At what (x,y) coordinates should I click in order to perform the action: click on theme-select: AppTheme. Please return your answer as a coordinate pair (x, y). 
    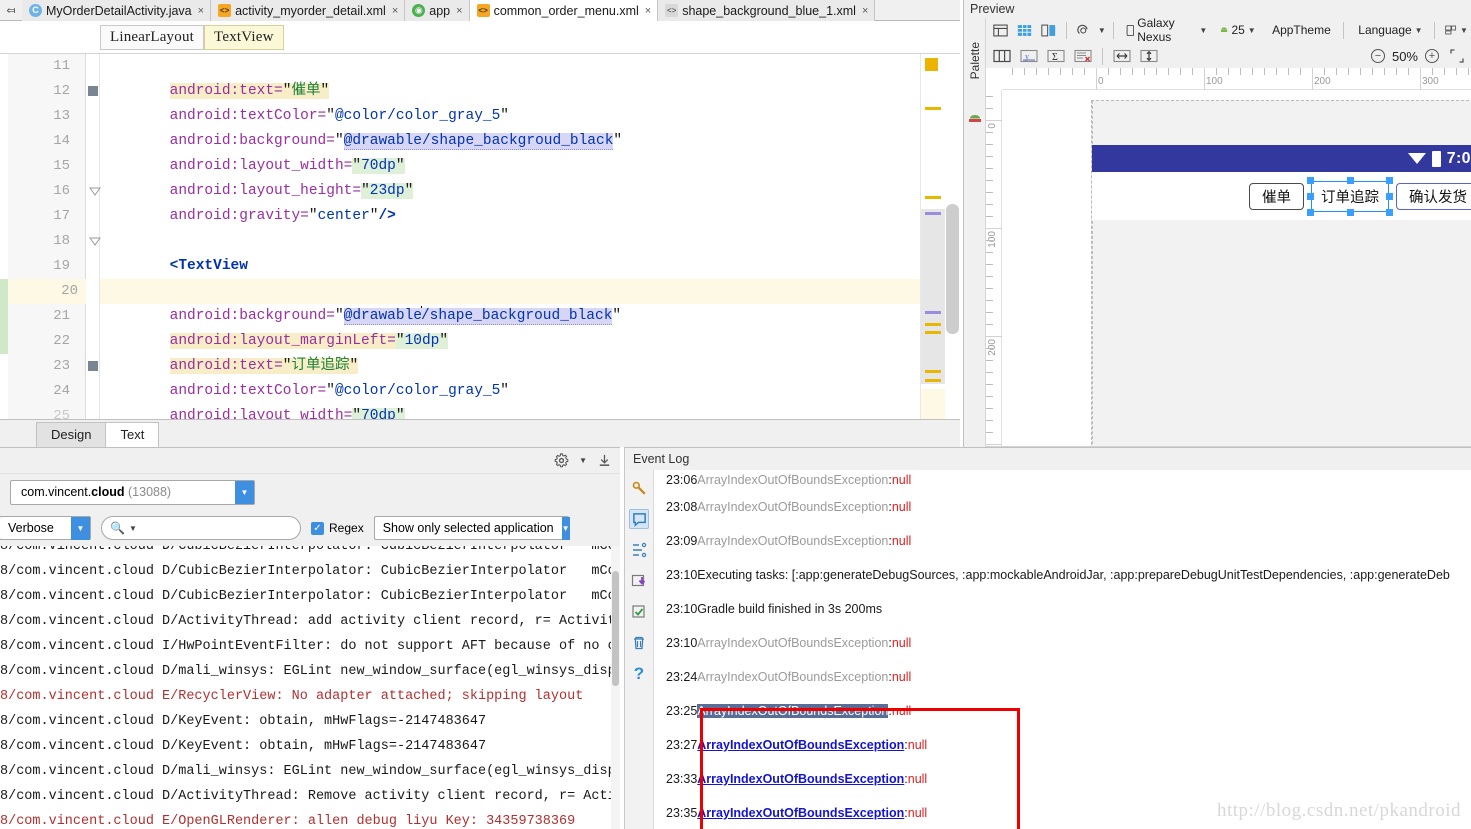
    Looking at the image, I should click on (1300, 30).